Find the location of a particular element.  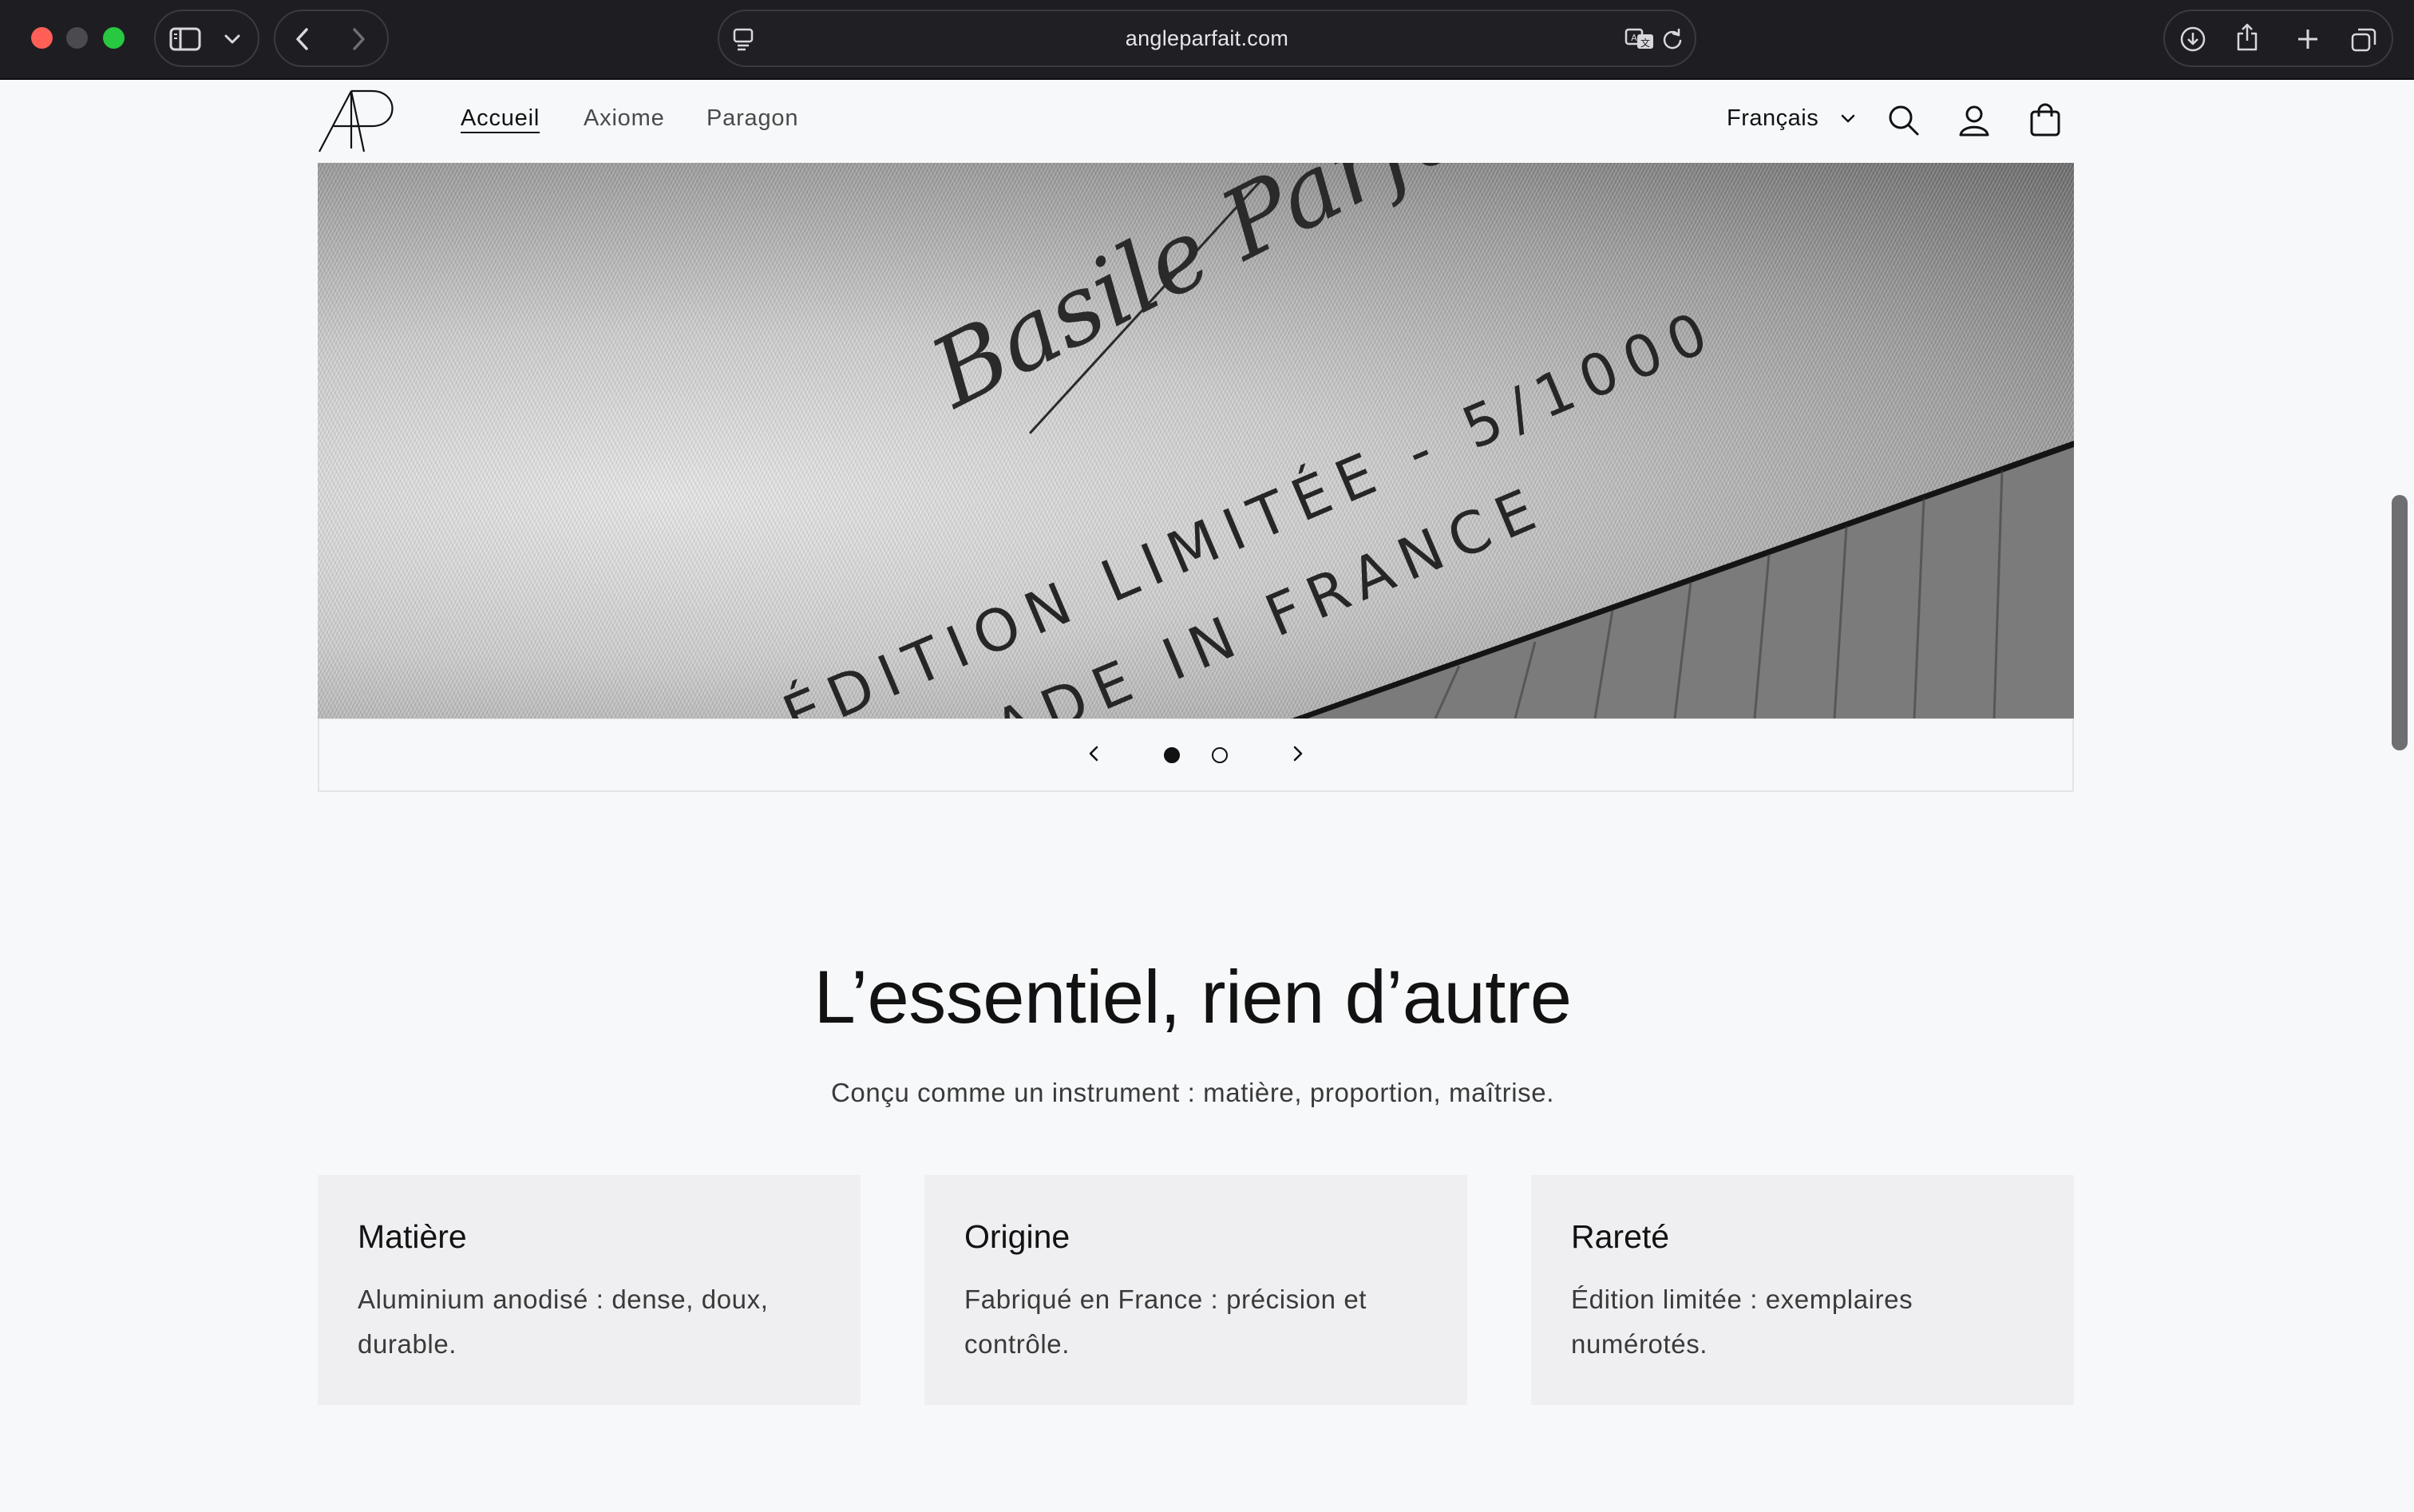

history-nav-group is located at coordinates (331, 38).